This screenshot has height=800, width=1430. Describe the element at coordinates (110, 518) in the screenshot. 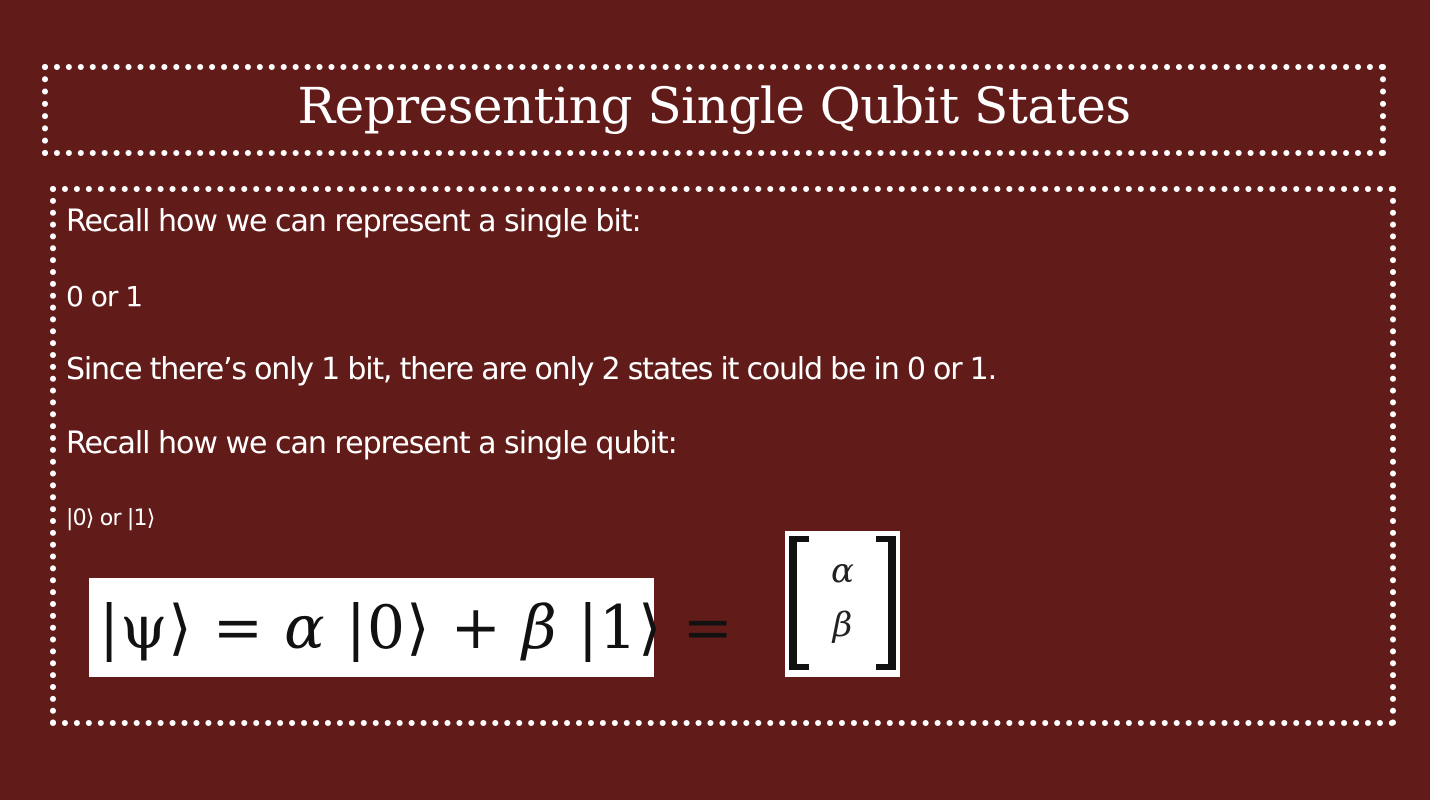

I see `text-line-qubit-values: |0⟩ or |1⟩` at that location.